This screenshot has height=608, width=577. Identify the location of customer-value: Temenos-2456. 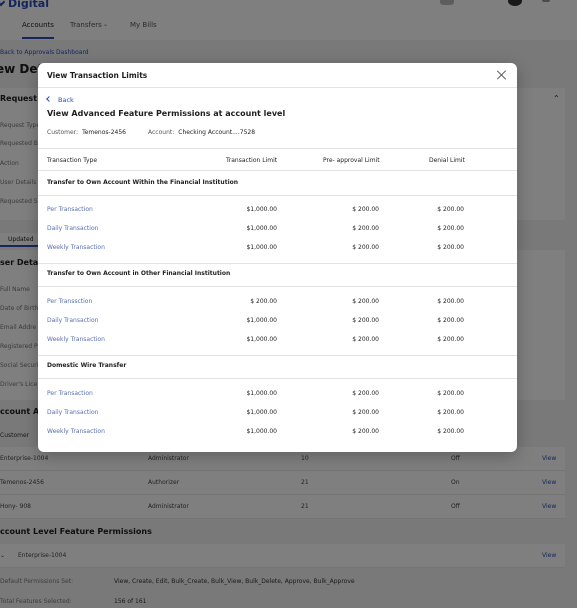
(104, 132).